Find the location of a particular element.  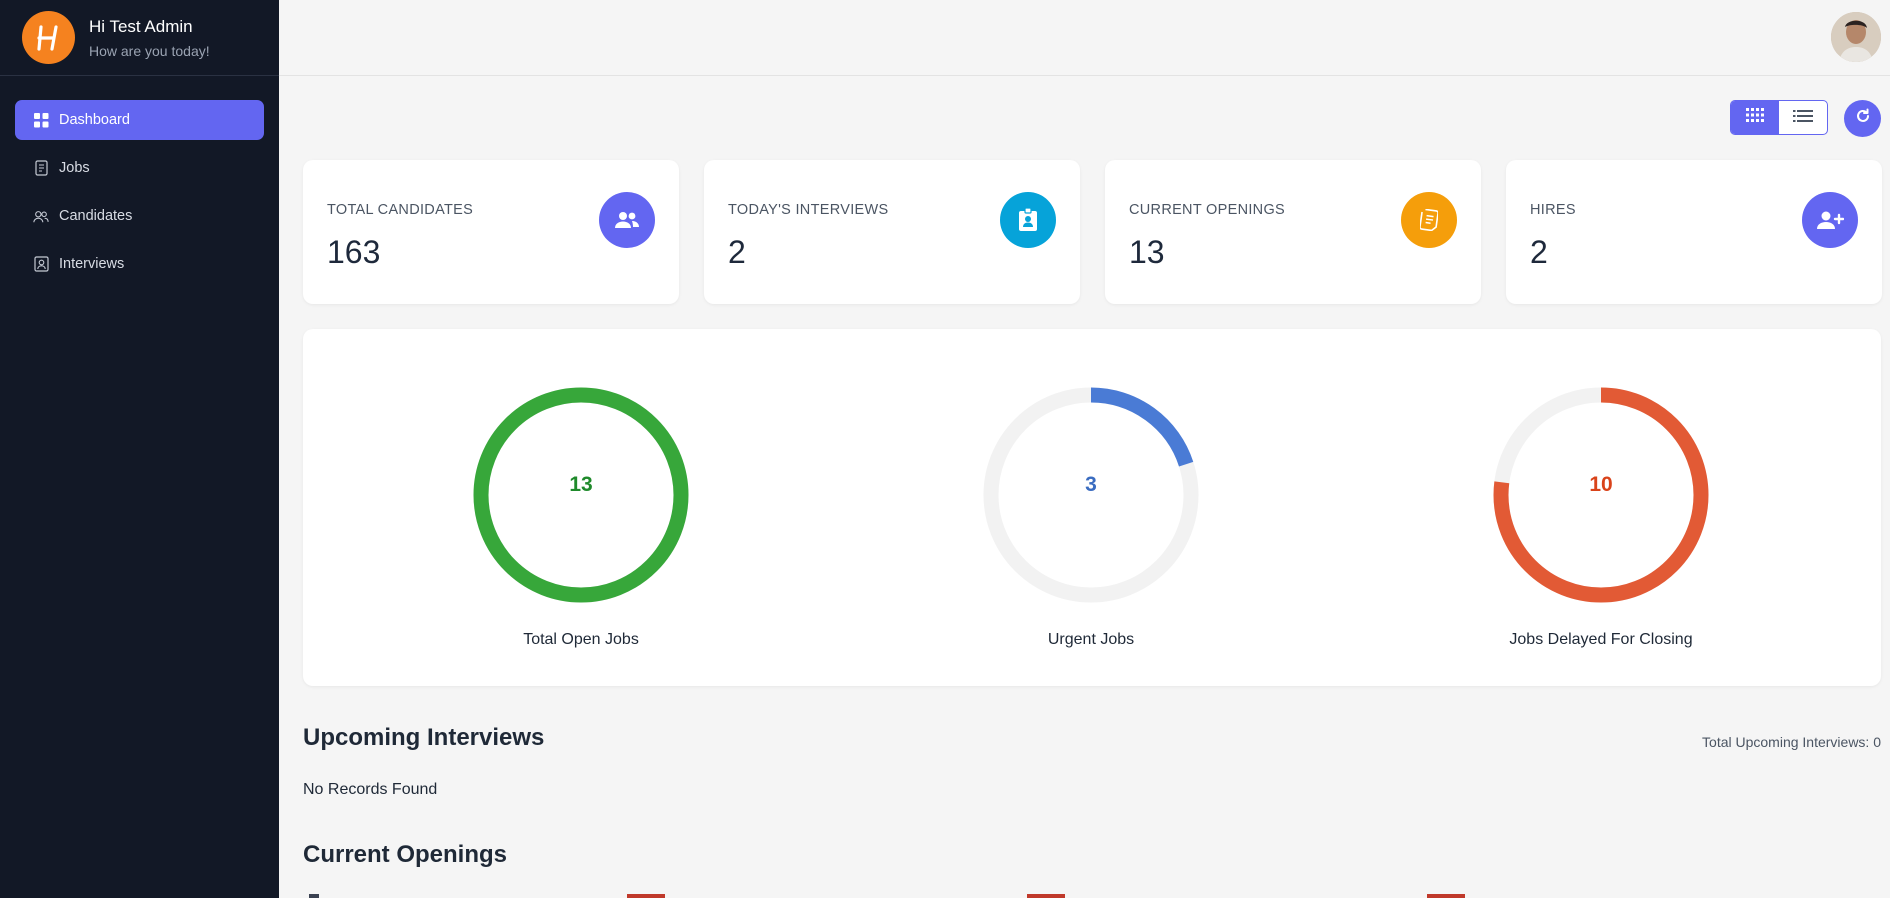

donut-label: Jobs Delayed For Closing is located at coordinates (1601, 639).